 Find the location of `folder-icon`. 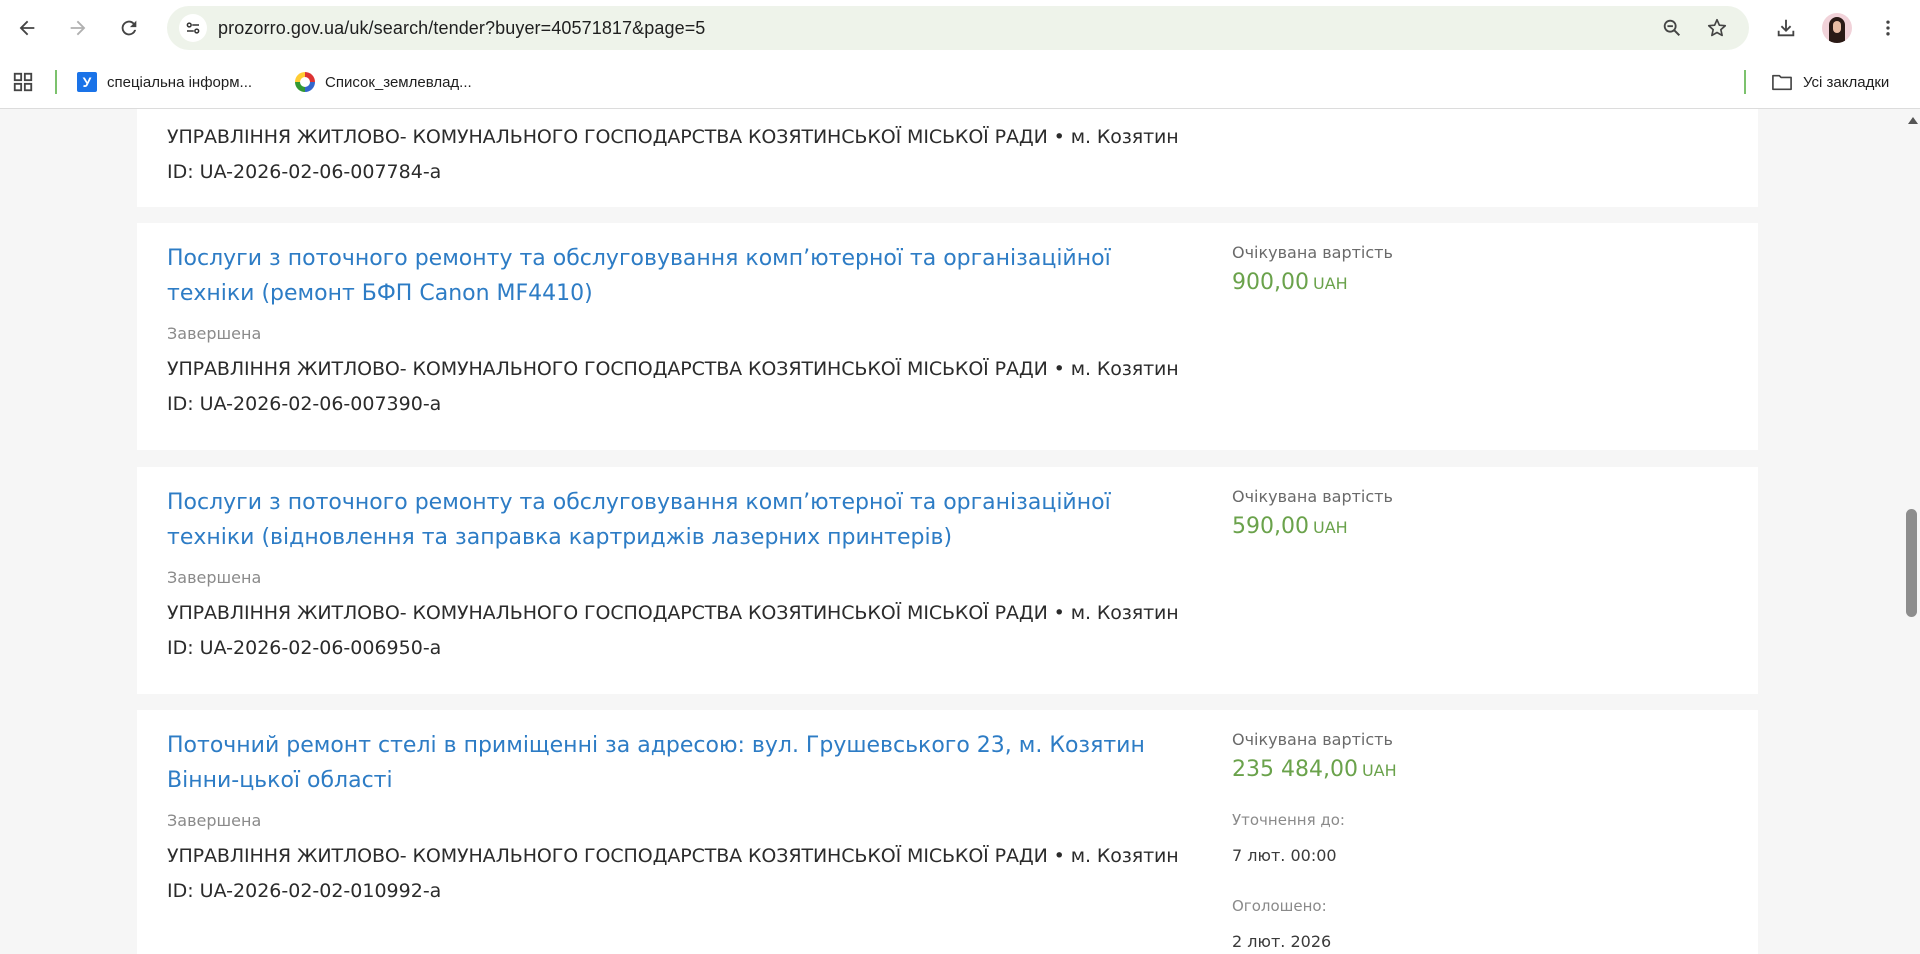

folder-icon is located at coordinates (1782, 82).